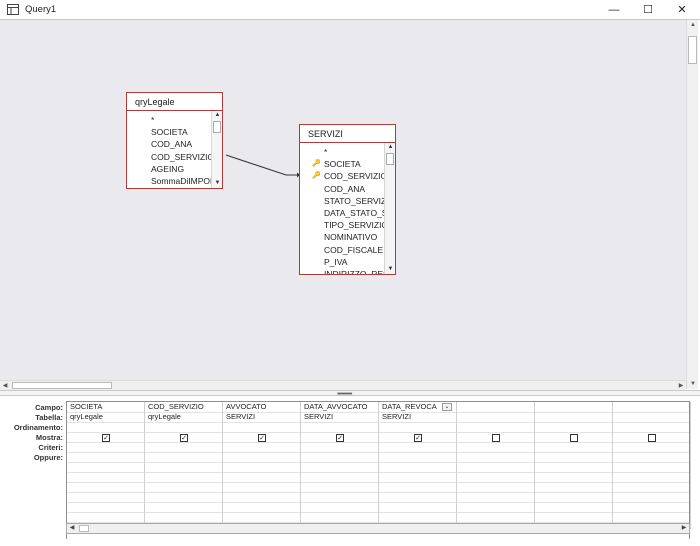  Describe the element at coordinates (336, 261) in the screenshot. I see `field-name: P_IVA` at that location.